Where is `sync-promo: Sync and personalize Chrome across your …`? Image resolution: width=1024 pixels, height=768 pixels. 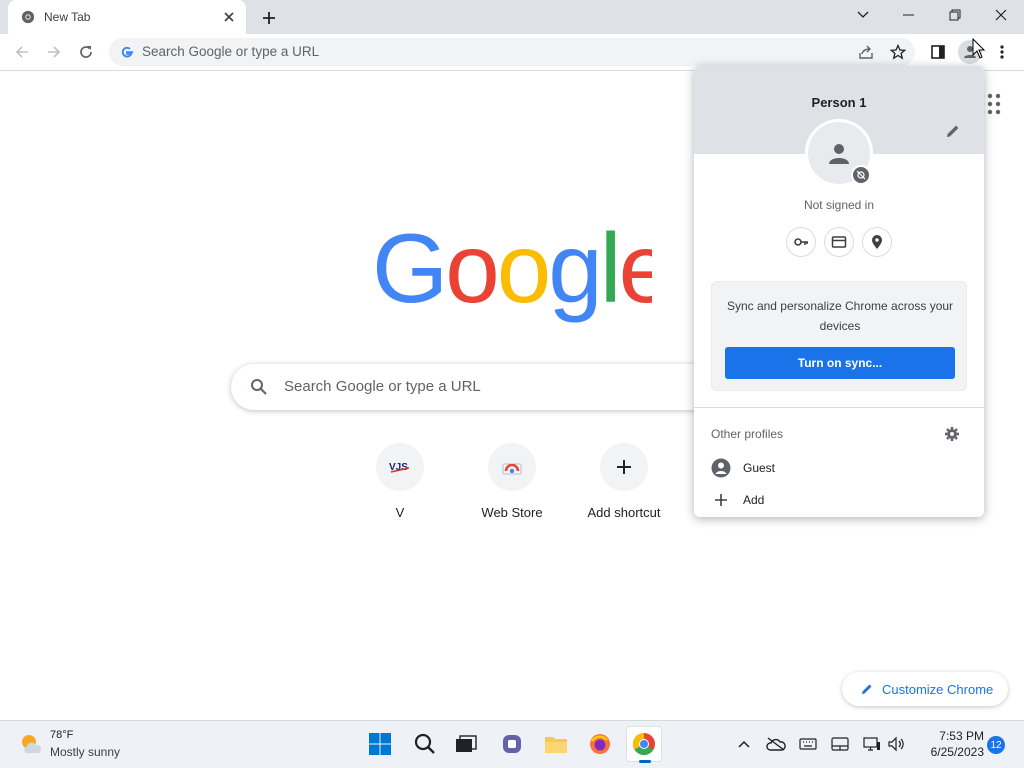 sync-promo: Sync and personalize Chrome across your … is located at coordinates (839, 336).